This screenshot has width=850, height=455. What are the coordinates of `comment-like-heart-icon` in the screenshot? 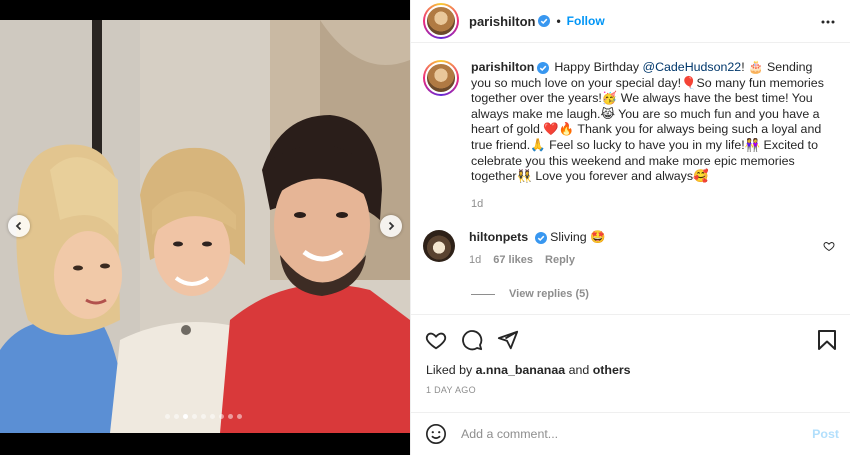 It's located at (829, 246).